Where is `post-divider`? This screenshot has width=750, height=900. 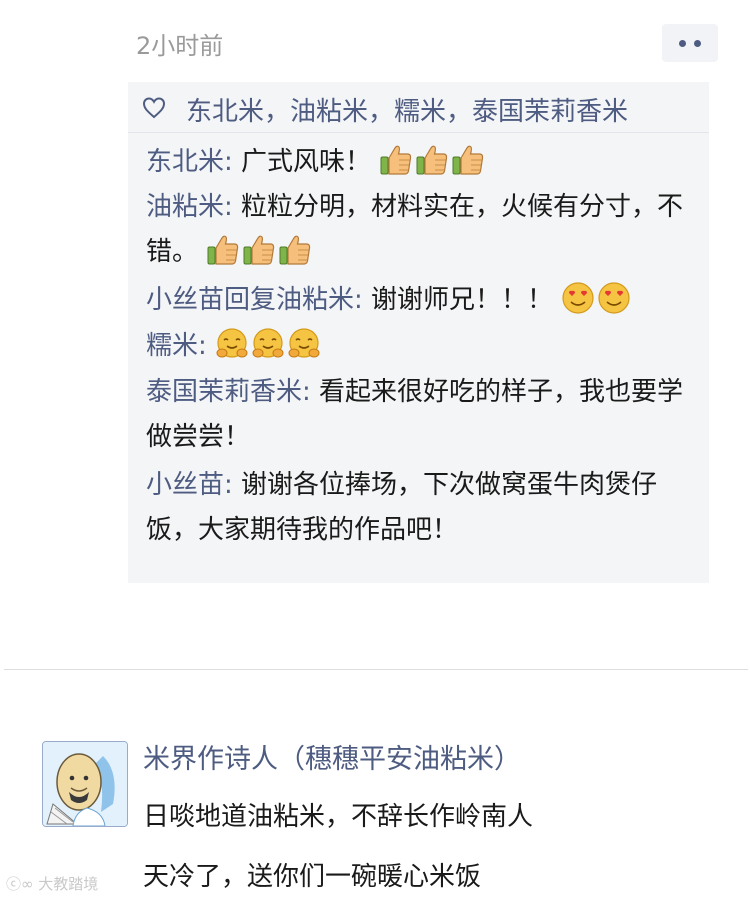 post-divider is located at coordinates (376, 669).